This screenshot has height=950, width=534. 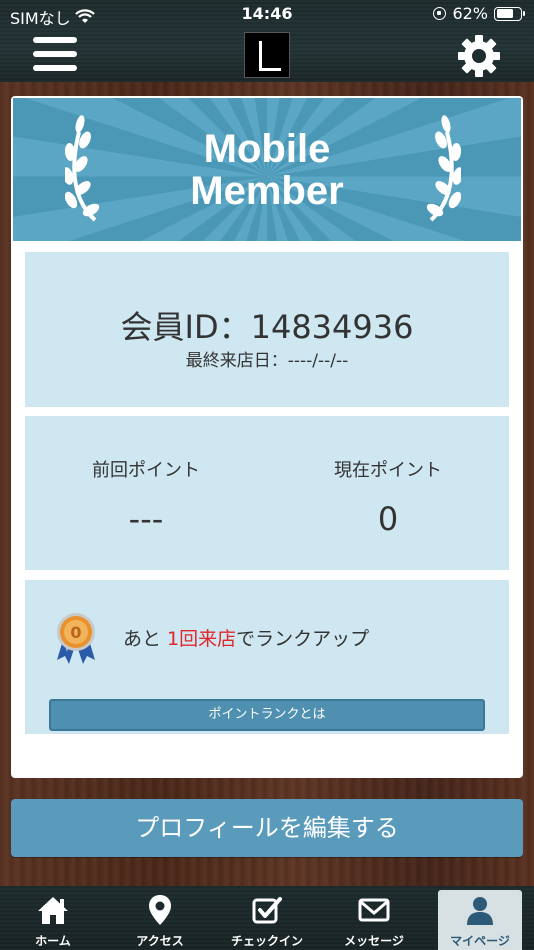 What do you see at coordinates (146, 497) in the screenshot?
I see `previous-points: 前回ポイント ---` at bounding box center [146, 497].